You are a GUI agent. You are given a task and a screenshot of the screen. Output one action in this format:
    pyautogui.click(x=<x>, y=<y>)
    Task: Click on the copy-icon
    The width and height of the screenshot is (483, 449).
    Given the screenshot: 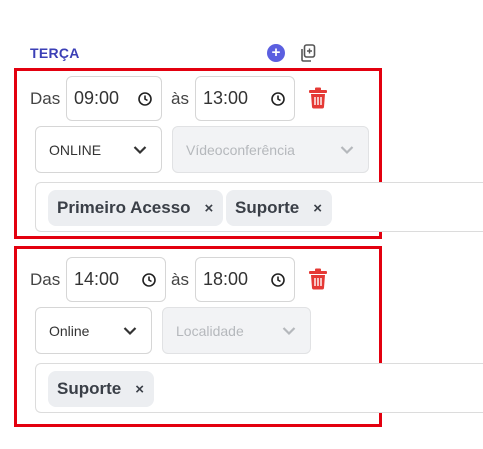 What is the action you would take?
    pyautogui.click(x=308, y=53)
    